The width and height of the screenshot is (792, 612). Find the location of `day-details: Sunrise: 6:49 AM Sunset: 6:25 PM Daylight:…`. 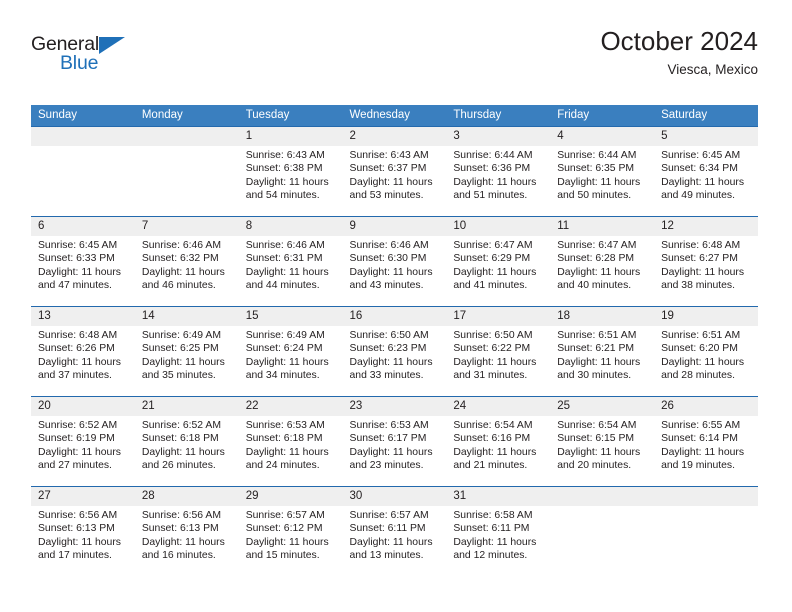

day-details: Sunrise: 6:49 AM Sunset: 6:25 PM Daylight:… is located at coordinates (187, 354).